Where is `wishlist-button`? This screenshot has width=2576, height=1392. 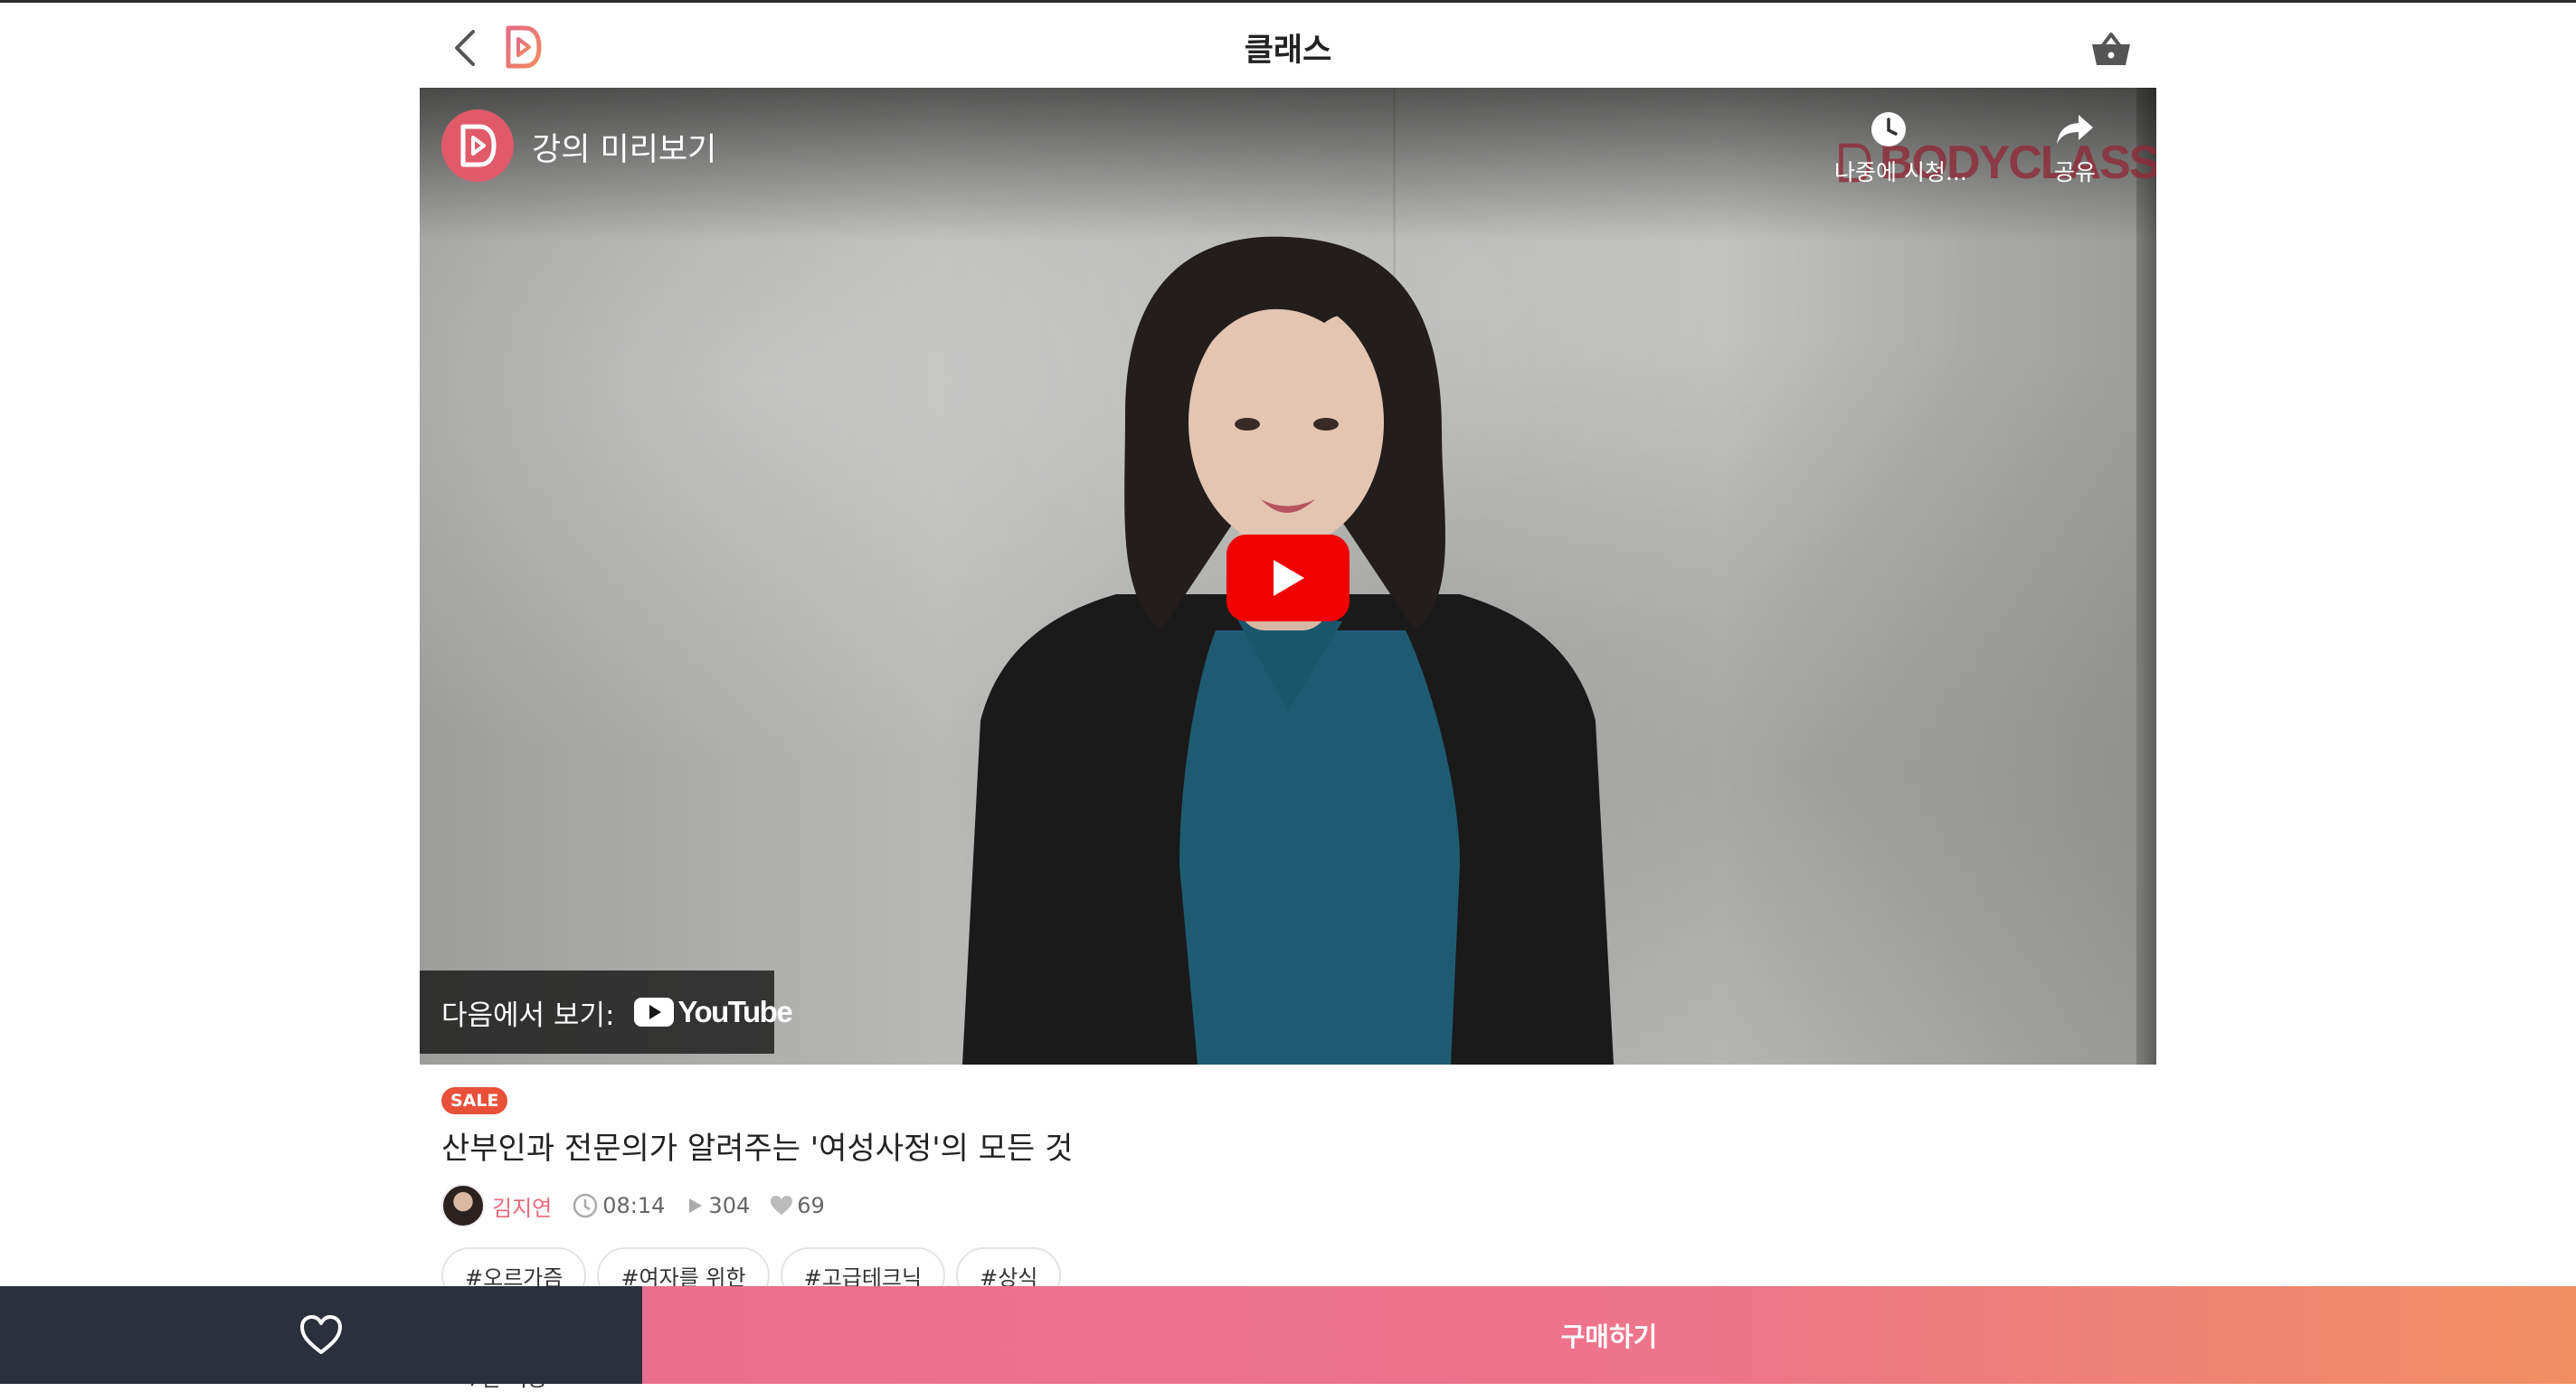 wishlist-button is located at coordinates (321, 1335).